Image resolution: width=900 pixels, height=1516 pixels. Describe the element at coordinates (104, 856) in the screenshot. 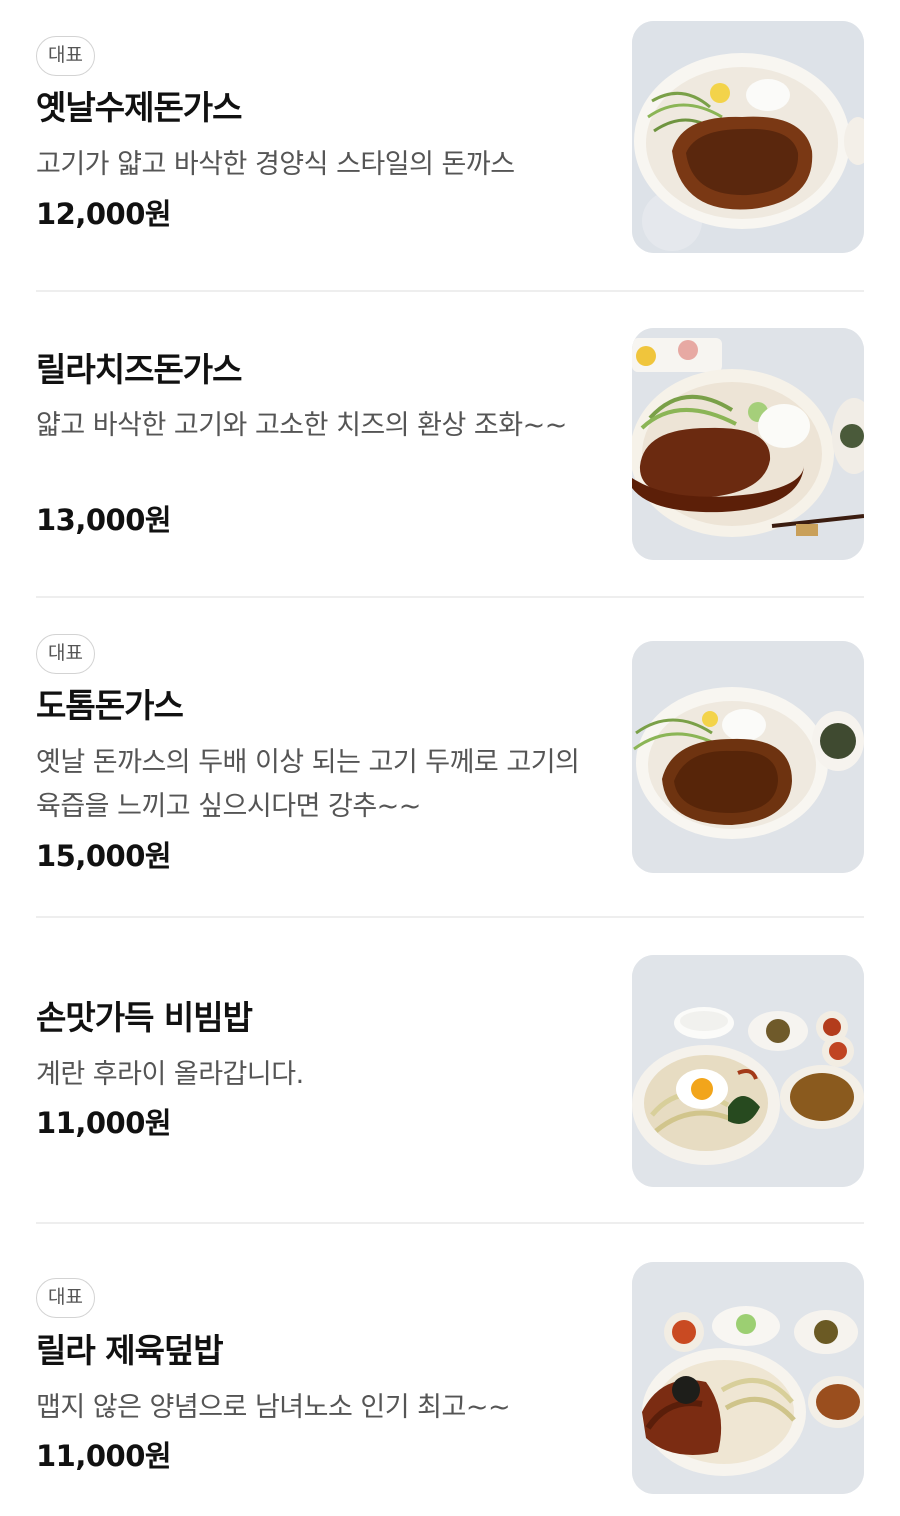

I see `menu-item-price: 15,000원` at that location.